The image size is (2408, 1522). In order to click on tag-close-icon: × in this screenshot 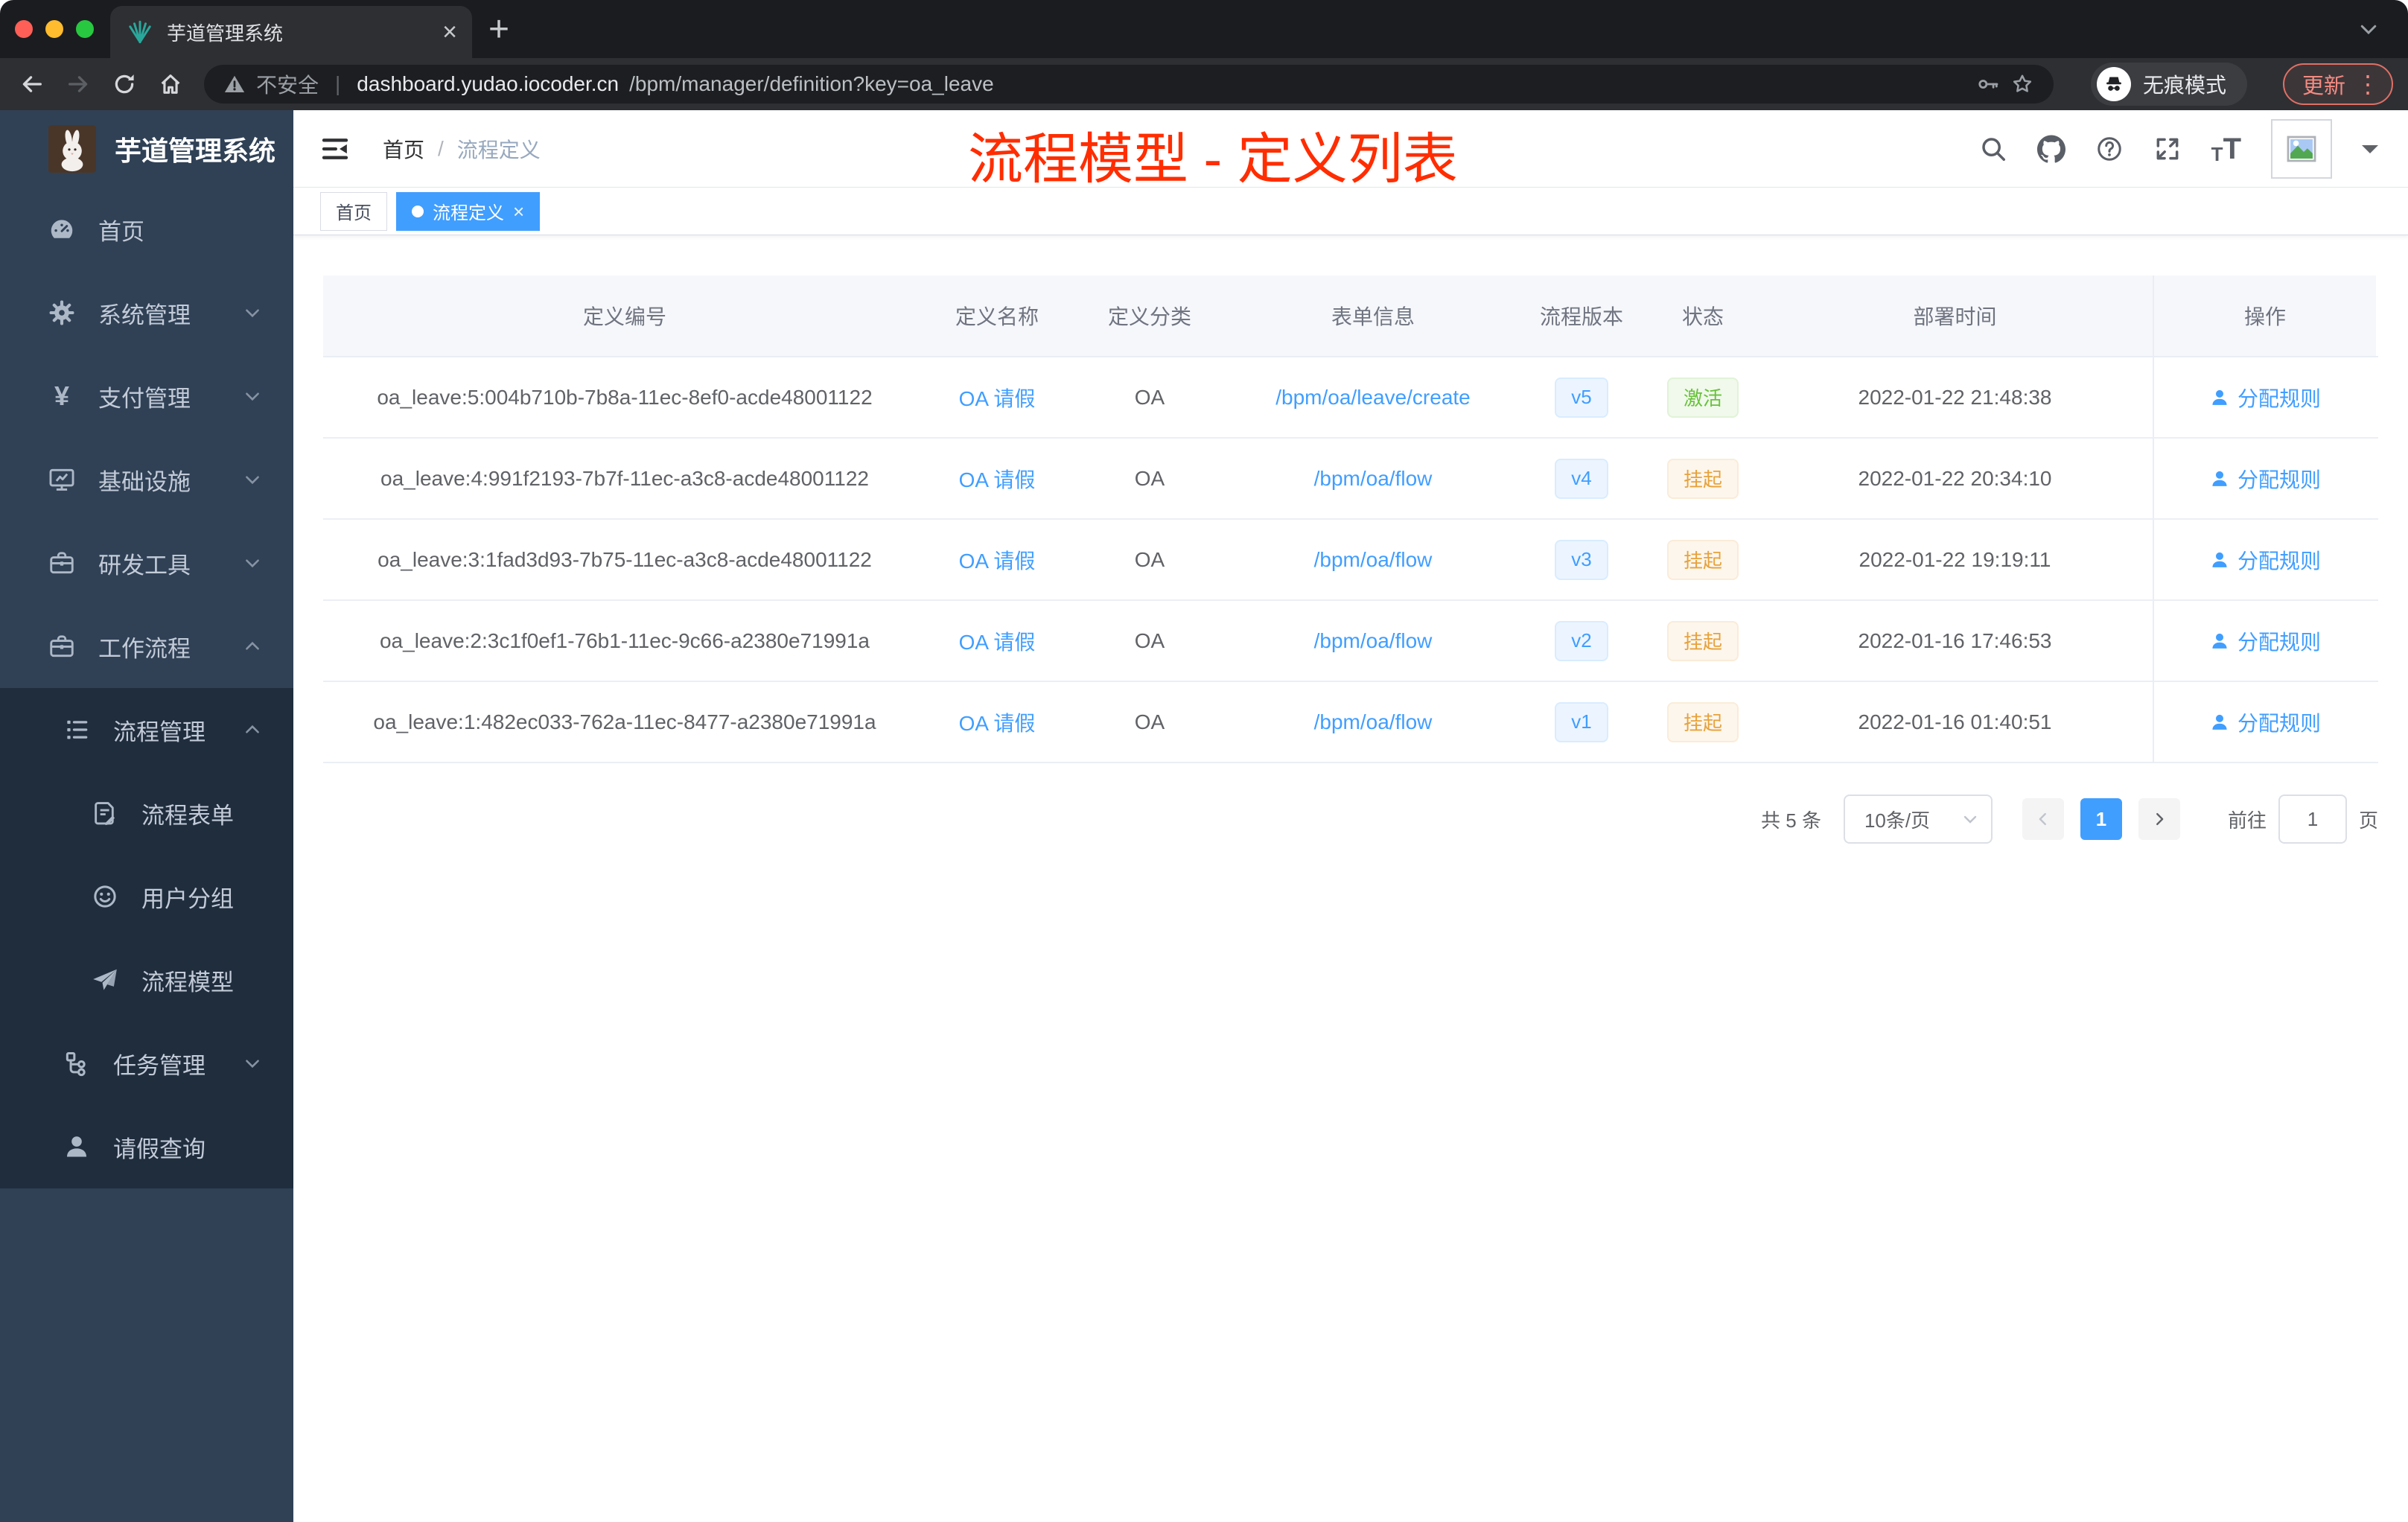, I will do `click(518, 211)`.